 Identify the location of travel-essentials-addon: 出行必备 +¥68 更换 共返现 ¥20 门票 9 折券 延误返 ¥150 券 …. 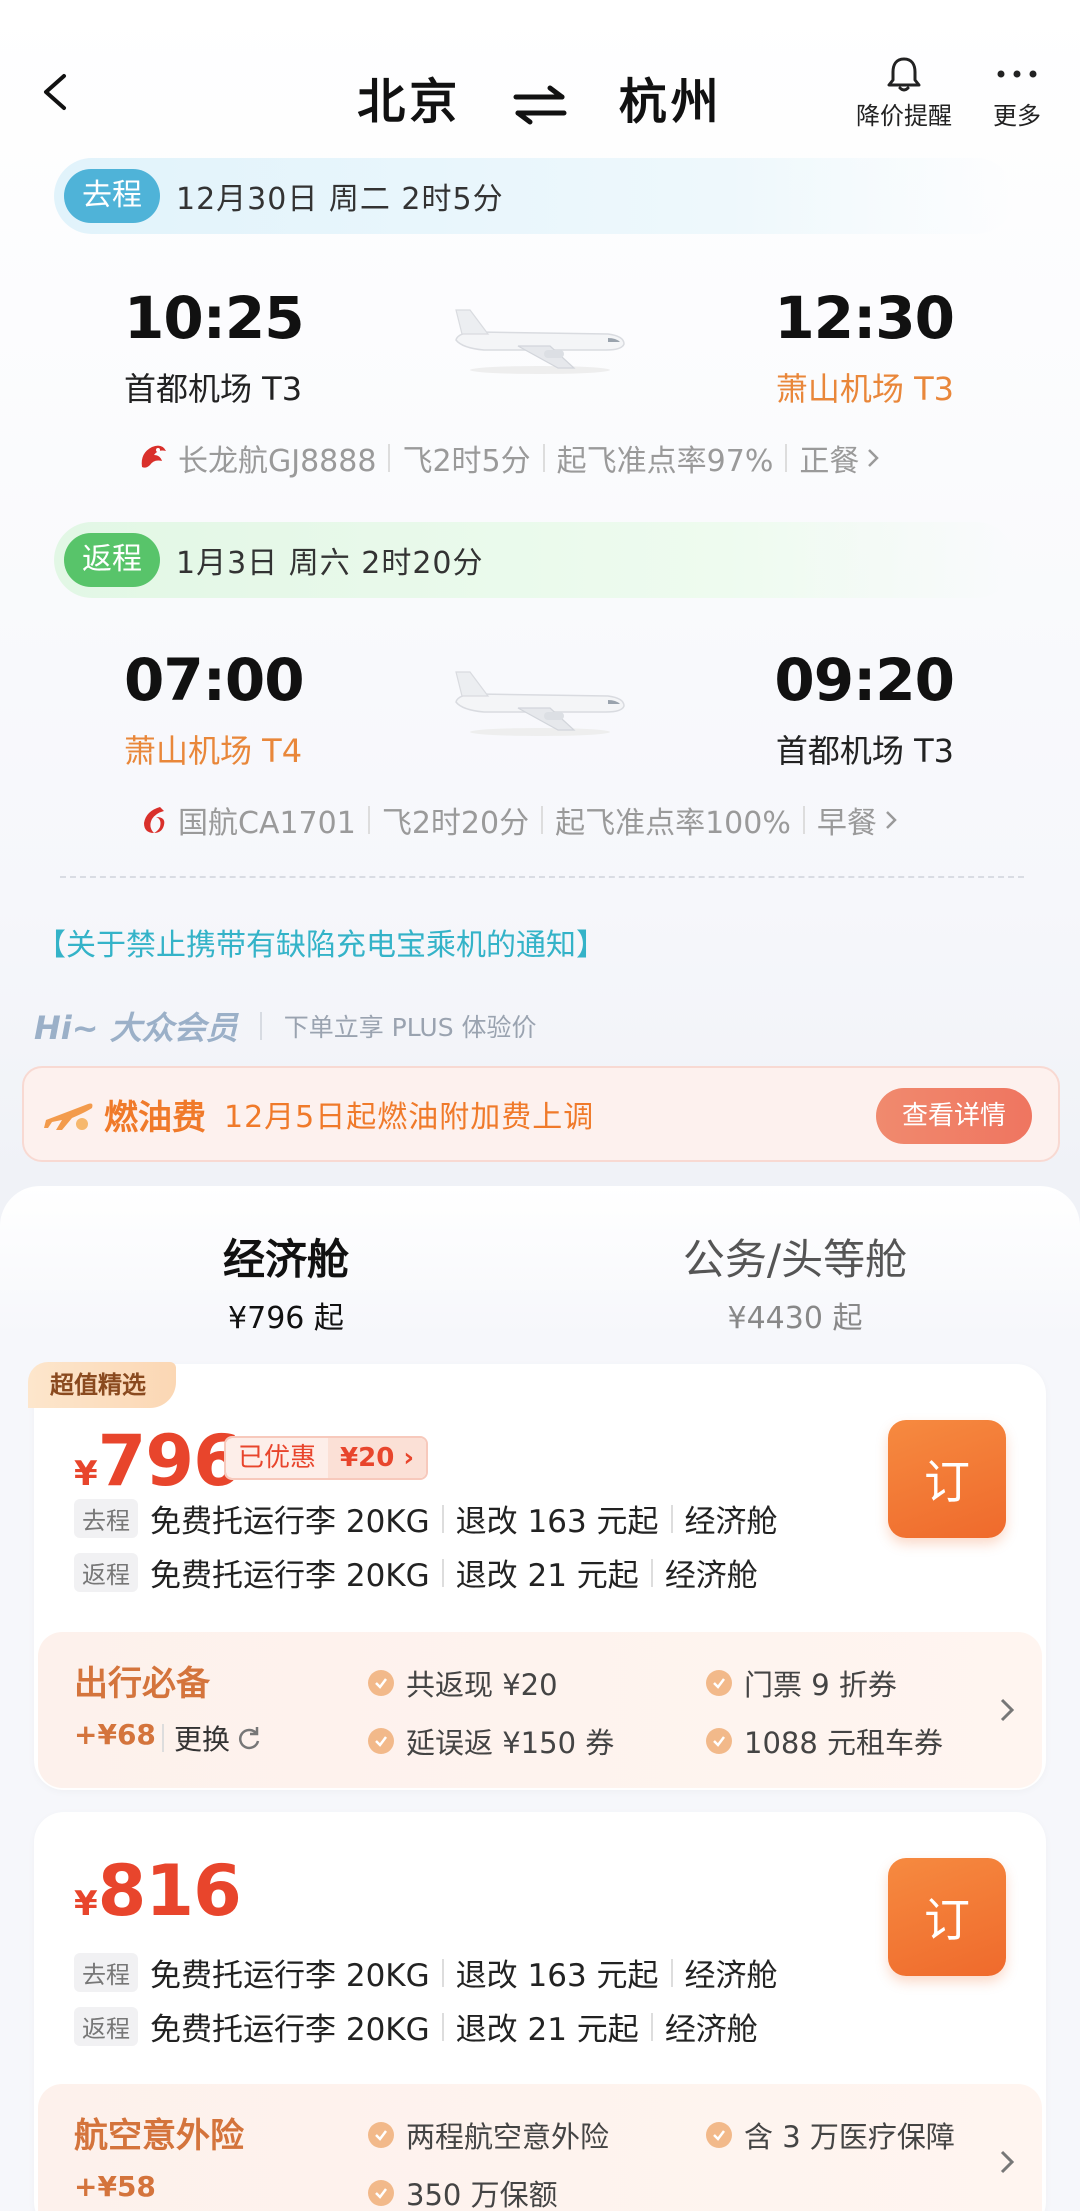
(540, 1710).